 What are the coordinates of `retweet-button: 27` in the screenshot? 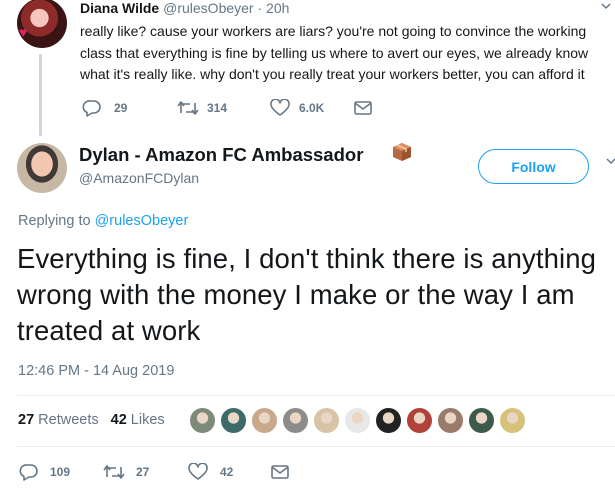 It's located at (145, 472).